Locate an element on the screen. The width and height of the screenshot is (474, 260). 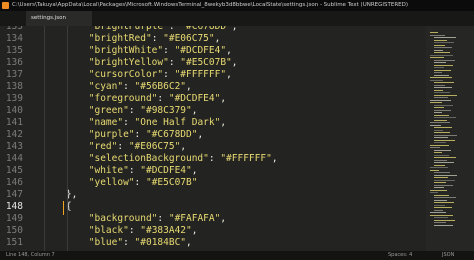
line-number: 145 is located at coordinates (14, 170).